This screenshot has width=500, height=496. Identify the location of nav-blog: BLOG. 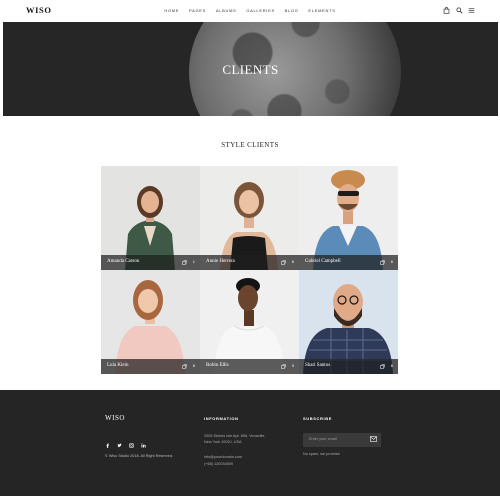
(292, 10).